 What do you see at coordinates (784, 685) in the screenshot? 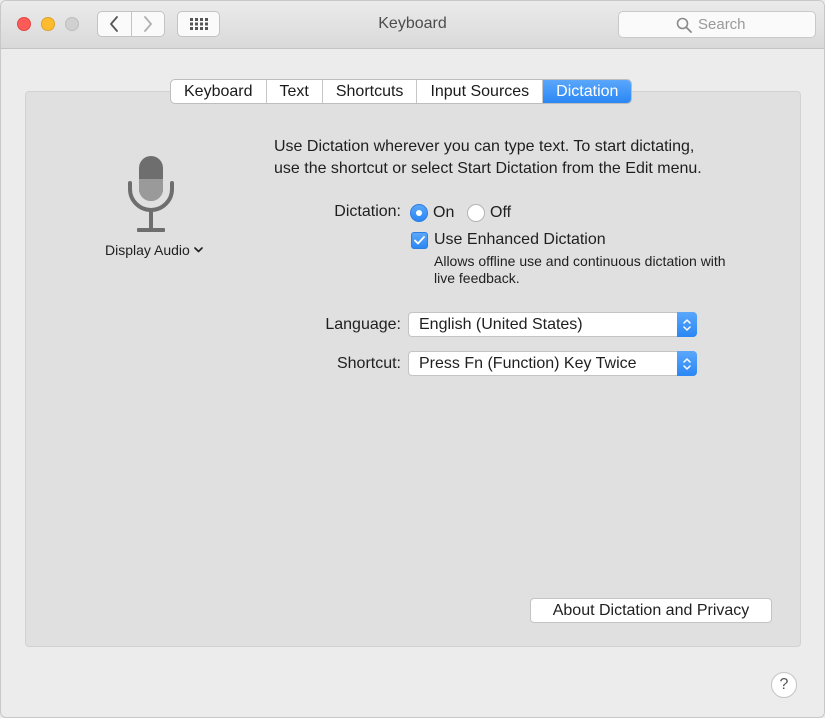
I see `help-button: ?` at bounding box center [784, 685].